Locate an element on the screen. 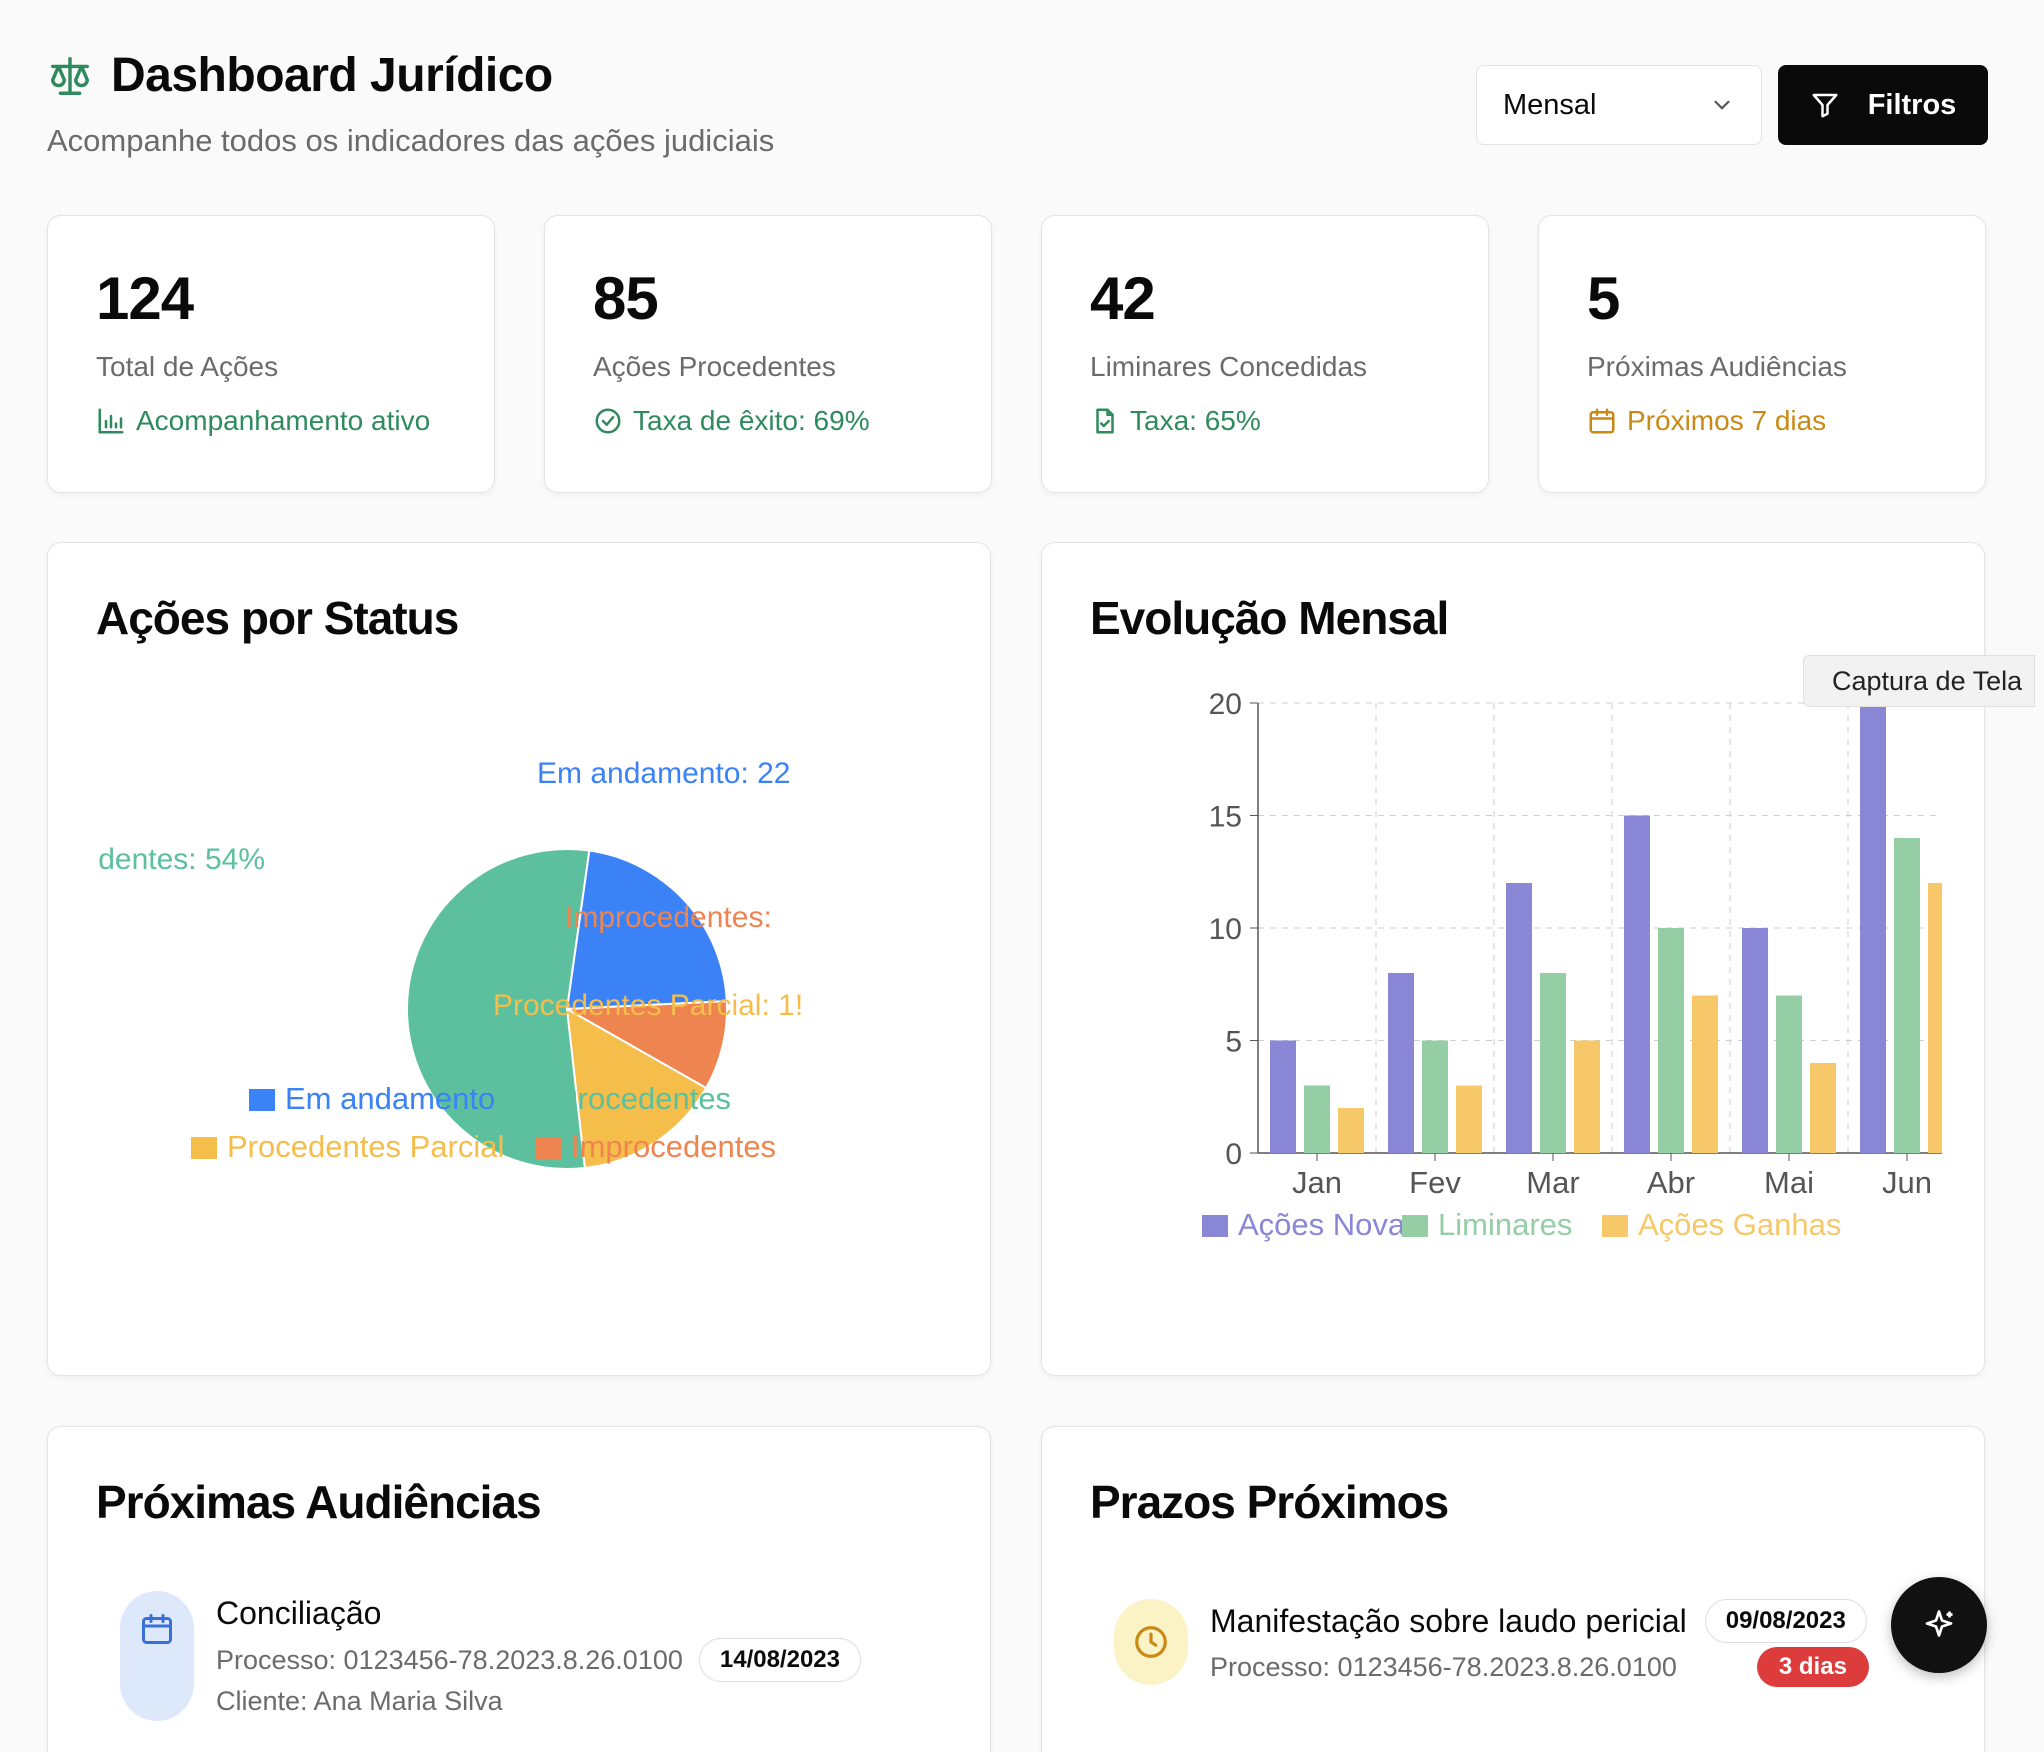  screenshot-tooltip: Captura de Tela is located at coordinates (1919, 681).